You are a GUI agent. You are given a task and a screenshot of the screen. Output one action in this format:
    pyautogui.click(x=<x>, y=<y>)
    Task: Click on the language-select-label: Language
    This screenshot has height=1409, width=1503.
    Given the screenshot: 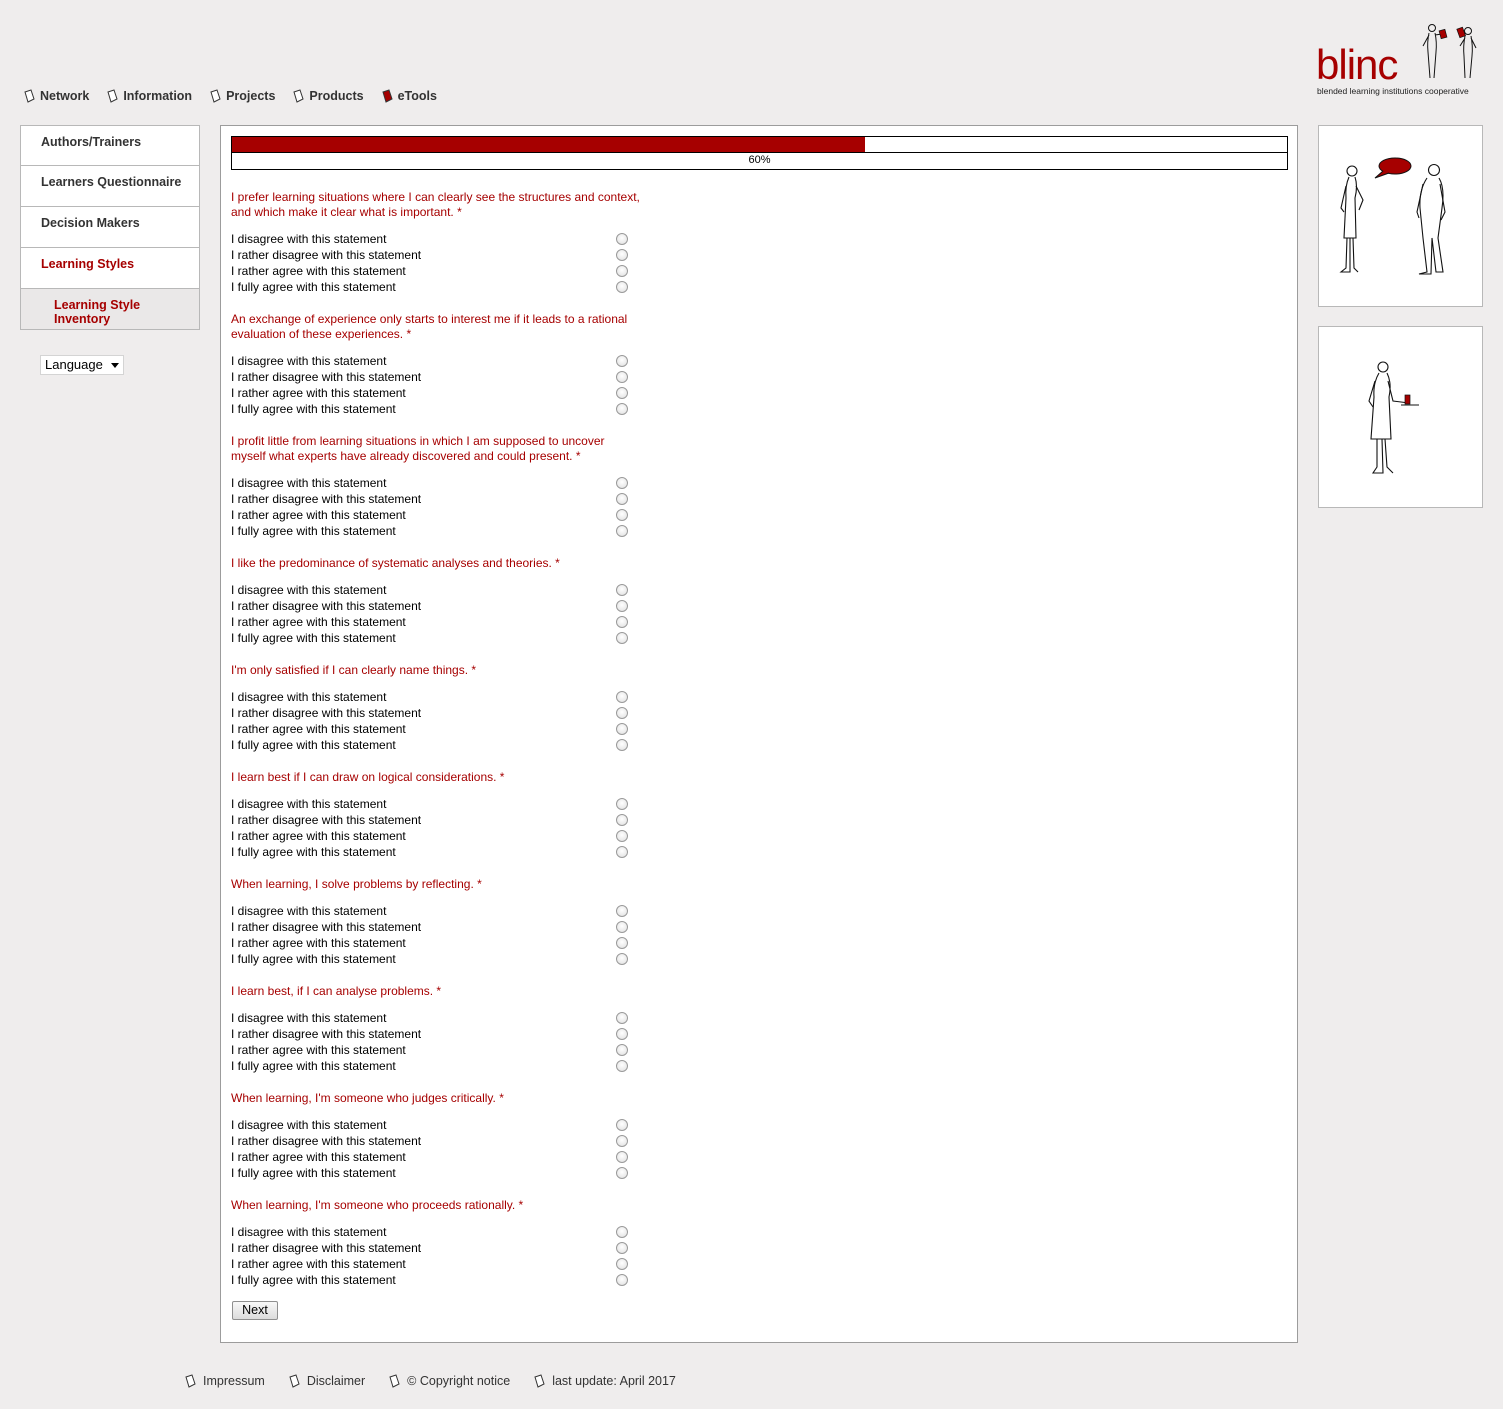 What is the action you would take?
    pyautogui.click(x=74, y=364)
    